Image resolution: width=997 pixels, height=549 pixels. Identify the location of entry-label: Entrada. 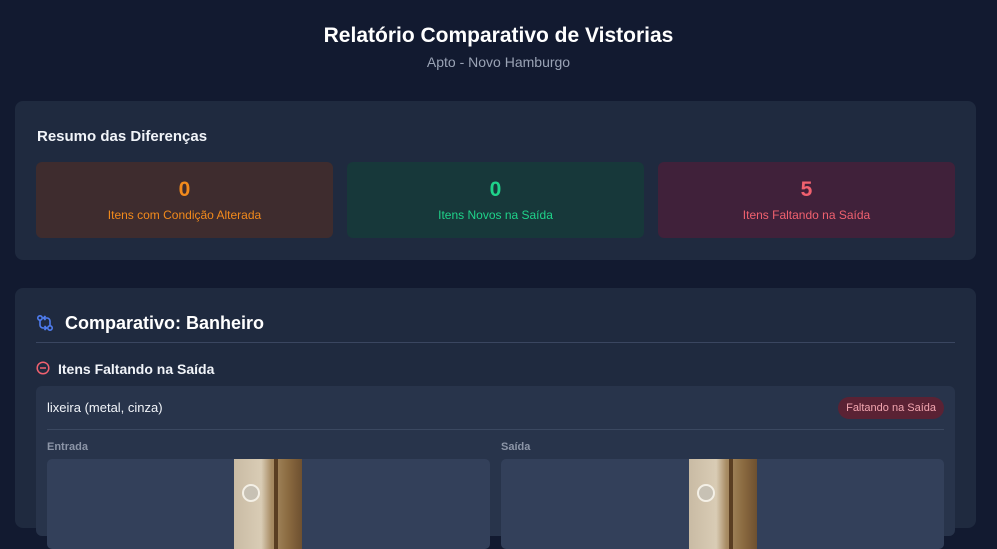
(67, 447).